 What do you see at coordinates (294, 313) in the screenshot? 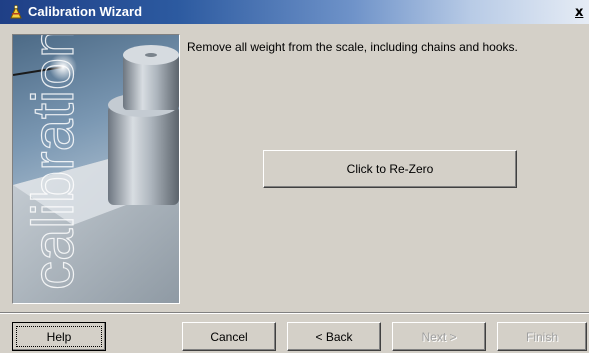
I see `button-separator` at bounding box center [294, 313].